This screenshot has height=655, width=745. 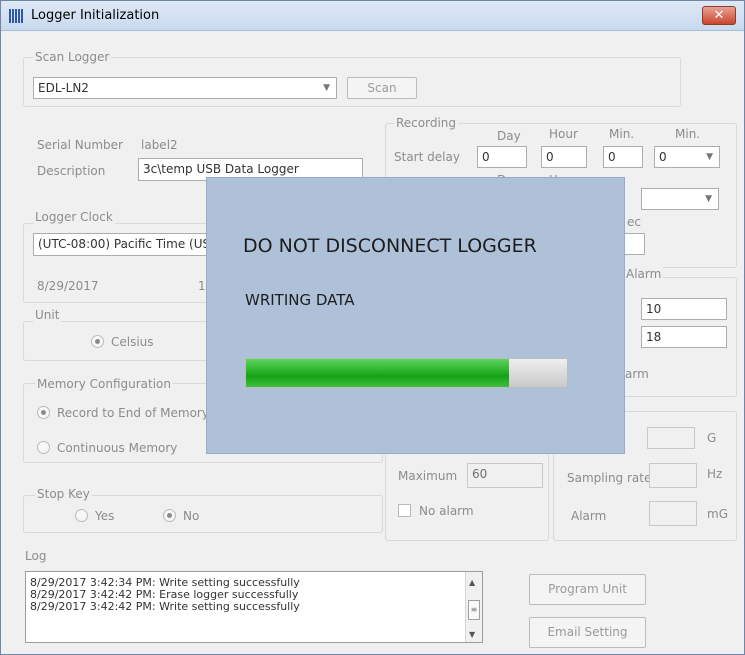 I want to click on scroll-up-icon: ▲, so click(x=472, y=582).